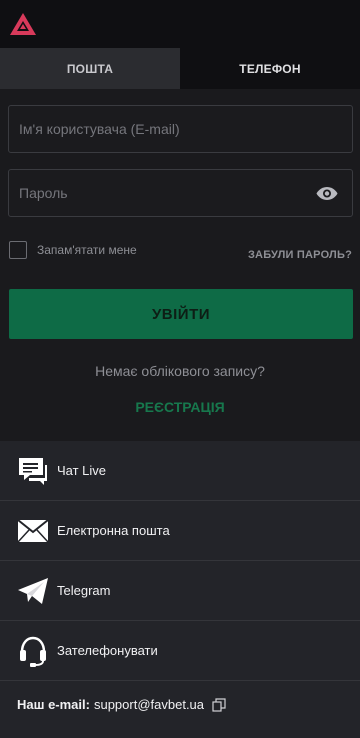 Image resolution: width=360 pixels, height=738 pixels. What do you see at coordinates (180, 371) in the screenshot?
I see `no-account-text: Немає облікового запису?` at bounding box center [180, 371].